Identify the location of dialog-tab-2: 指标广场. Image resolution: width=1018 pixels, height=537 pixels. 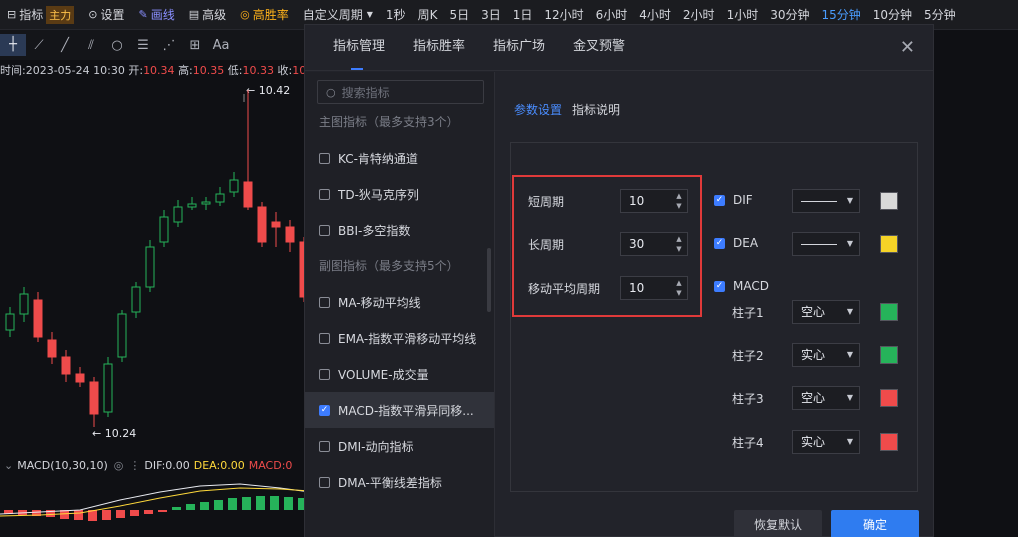
(519, 47).